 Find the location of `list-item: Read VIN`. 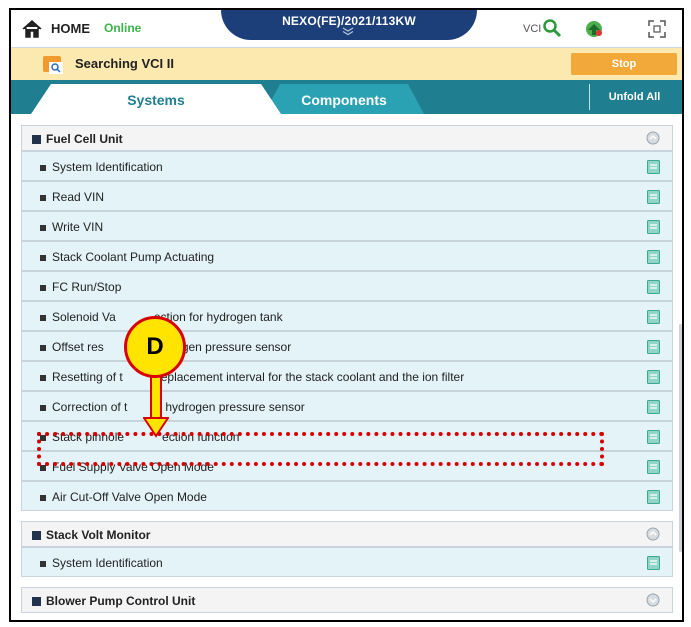

list-item: Read VIN is located at coordinates (347, 196).